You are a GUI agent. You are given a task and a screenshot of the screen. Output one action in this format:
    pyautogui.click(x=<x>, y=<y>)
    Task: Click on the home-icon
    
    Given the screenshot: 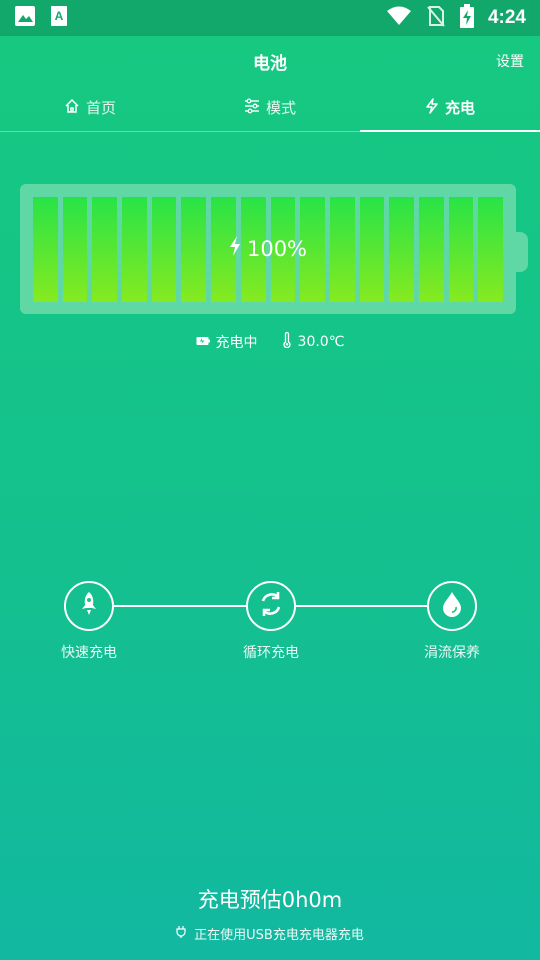 What is the action you would take?
    pyautogui.click(x=72, y=108)
    